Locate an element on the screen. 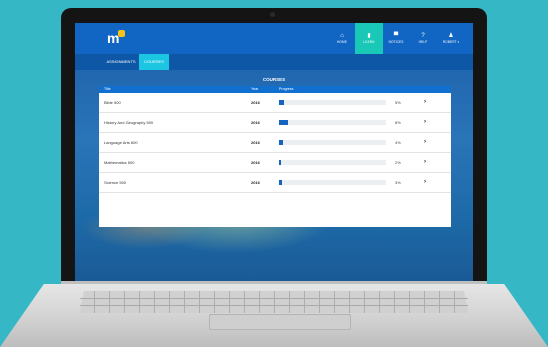 The image size is (548, 347). keyboard is located at coordinates (274, 302).